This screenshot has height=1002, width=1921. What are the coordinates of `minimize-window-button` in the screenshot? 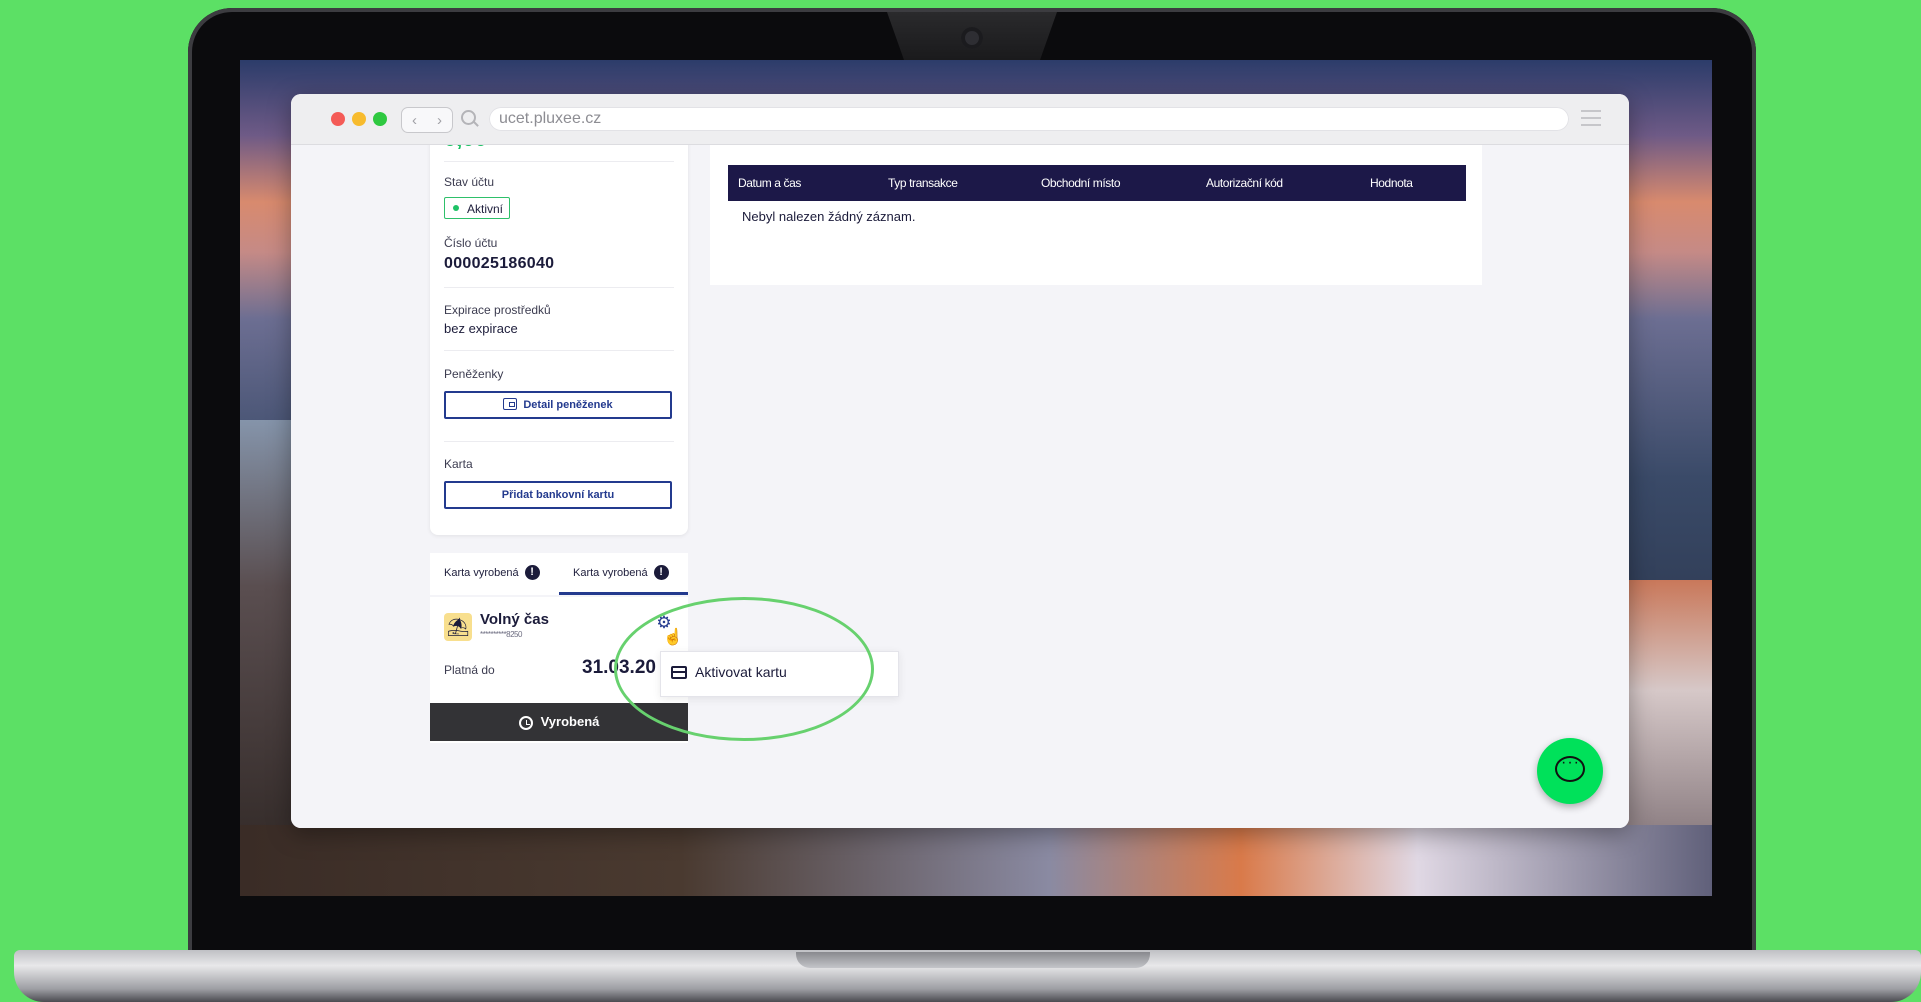 It's located at (359, 119).